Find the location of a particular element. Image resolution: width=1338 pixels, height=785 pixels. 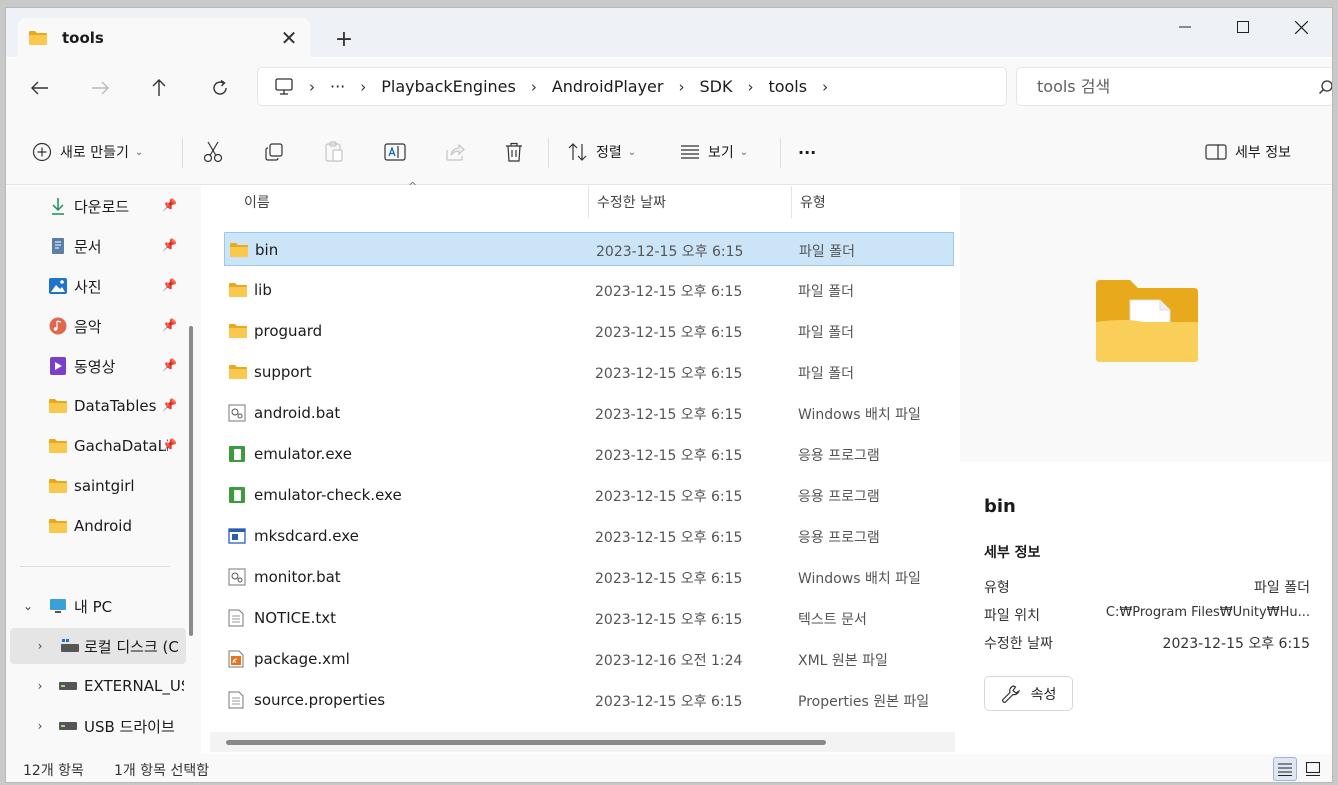

details-value-modified: 2023-12-15 오후 6:15 is located at coordinates (1236, 644).